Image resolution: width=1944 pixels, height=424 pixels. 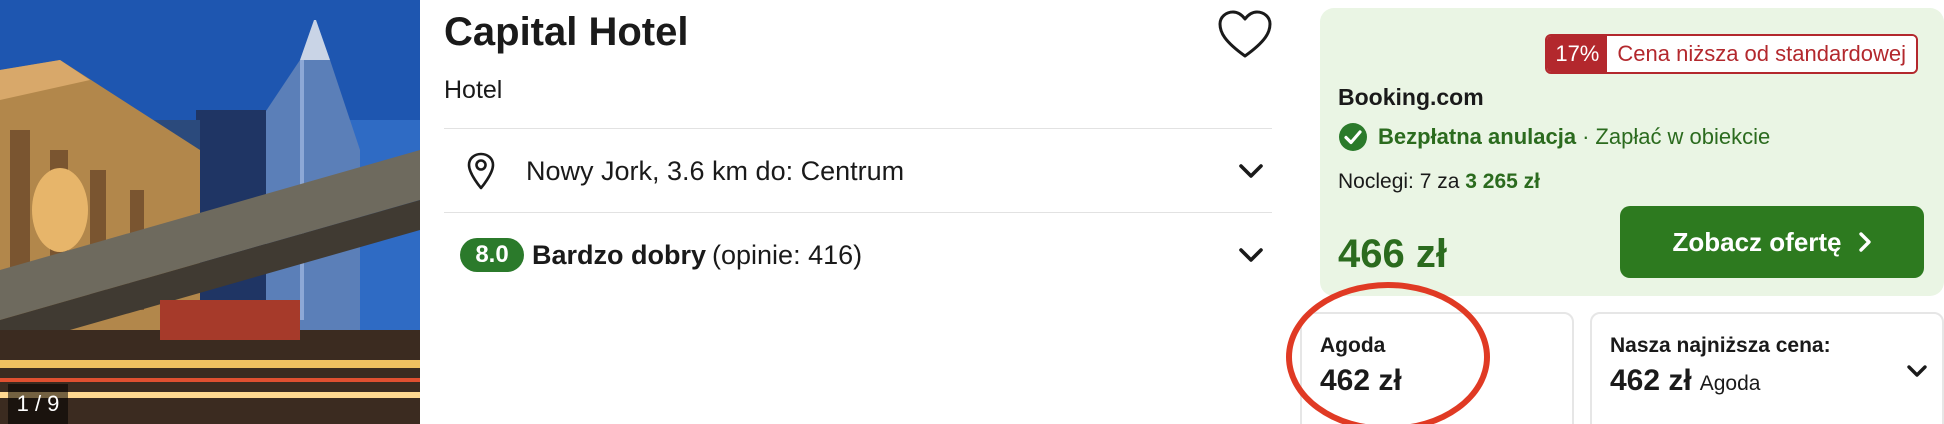 I want to click on lowest-price-provider: Agoda, so click(x=1730, y=383).